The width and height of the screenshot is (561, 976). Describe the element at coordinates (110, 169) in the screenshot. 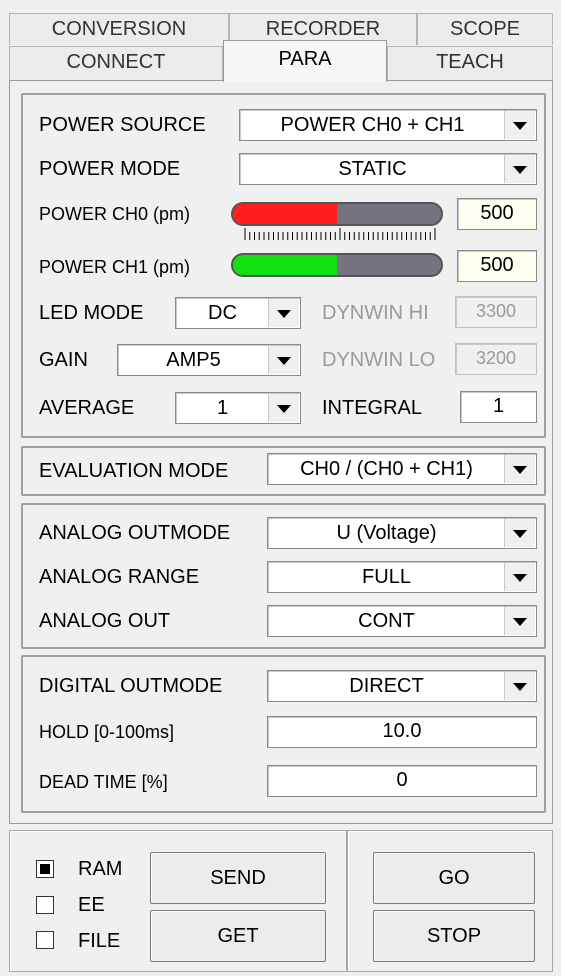

I see `power-mode-label: POWER MODE` at that location.